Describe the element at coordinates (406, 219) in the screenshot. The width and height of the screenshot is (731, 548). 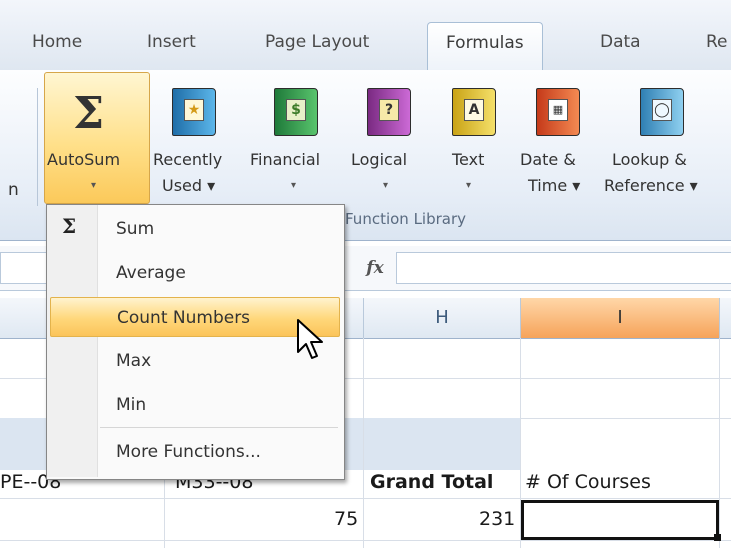
I see `function-library-group-label: Function Library` at that location.